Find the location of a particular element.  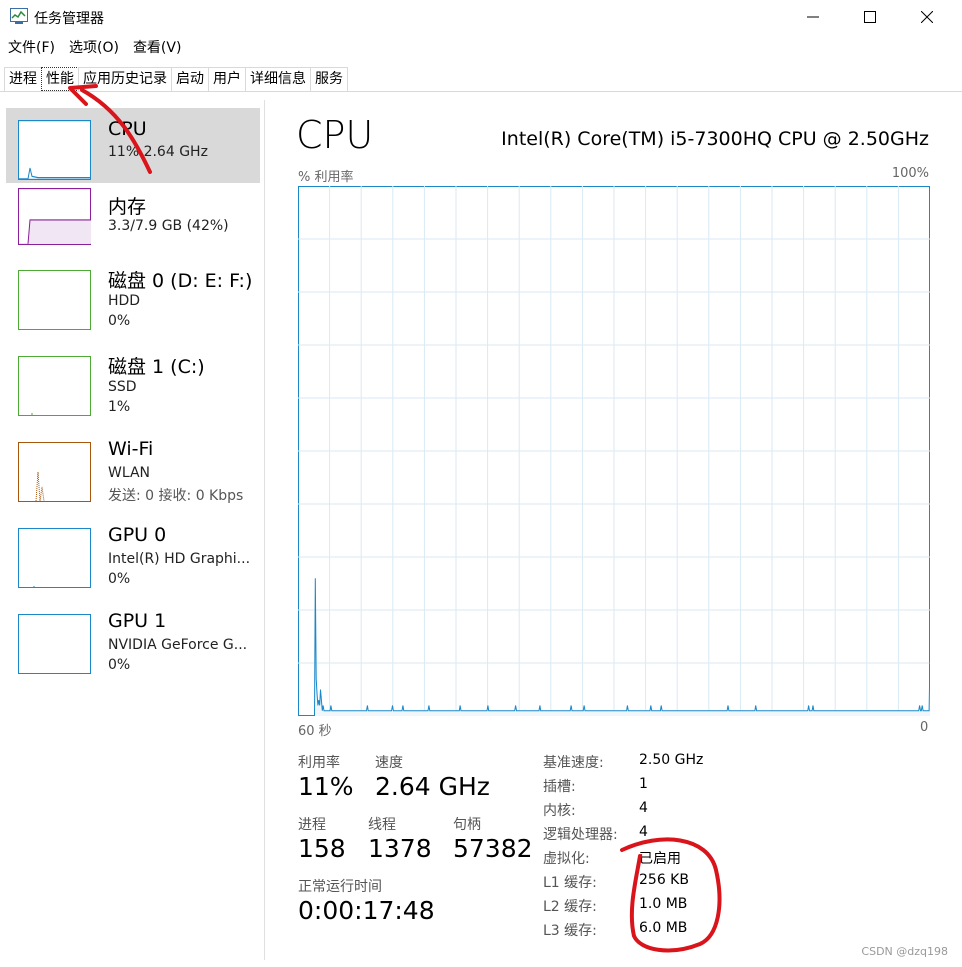

minimize-button is located at coordinates (813, 17).